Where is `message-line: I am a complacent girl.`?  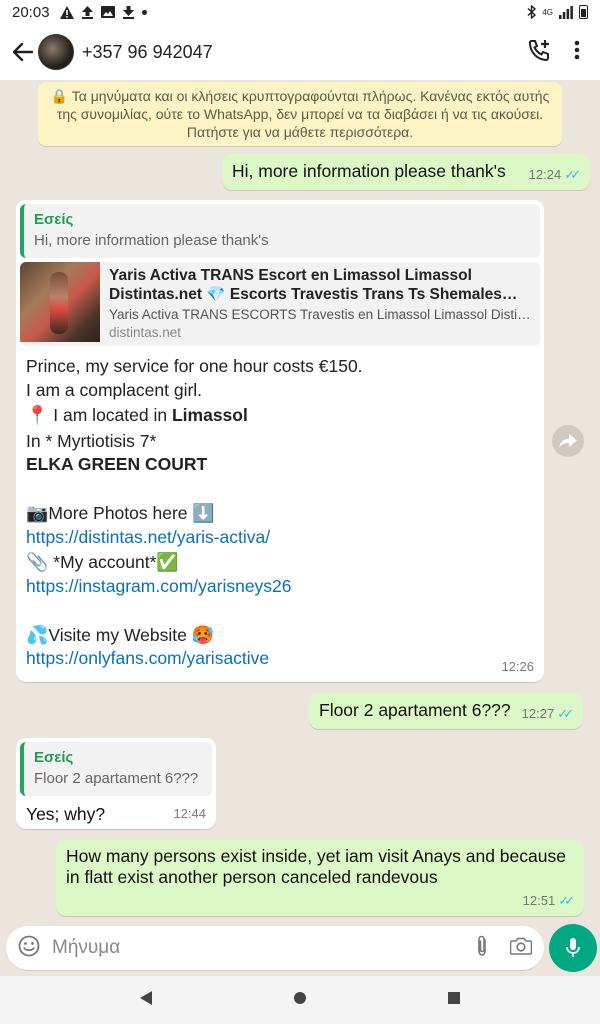 message-line: I am a complacent girl. is located at coordinates (114, 389).